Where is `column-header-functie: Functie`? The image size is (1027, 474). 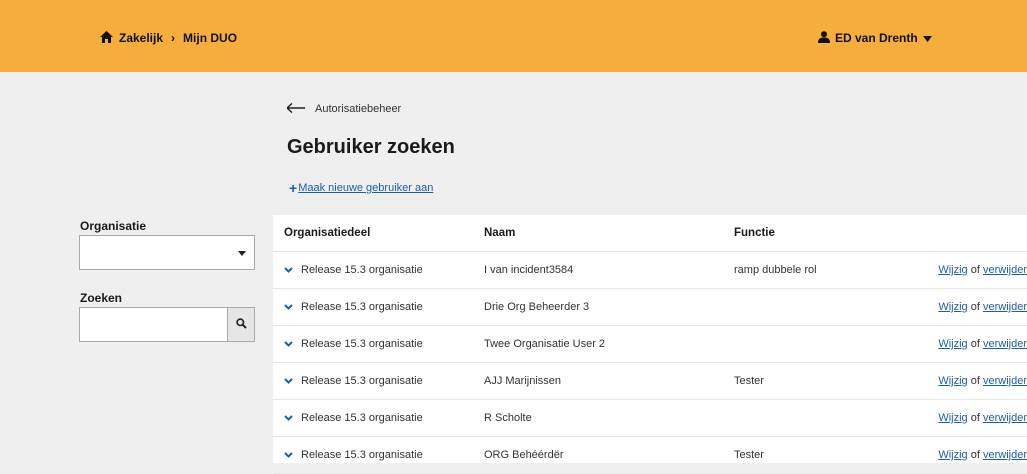 column-header-functie: Functie is located at coordinates (821, 233).